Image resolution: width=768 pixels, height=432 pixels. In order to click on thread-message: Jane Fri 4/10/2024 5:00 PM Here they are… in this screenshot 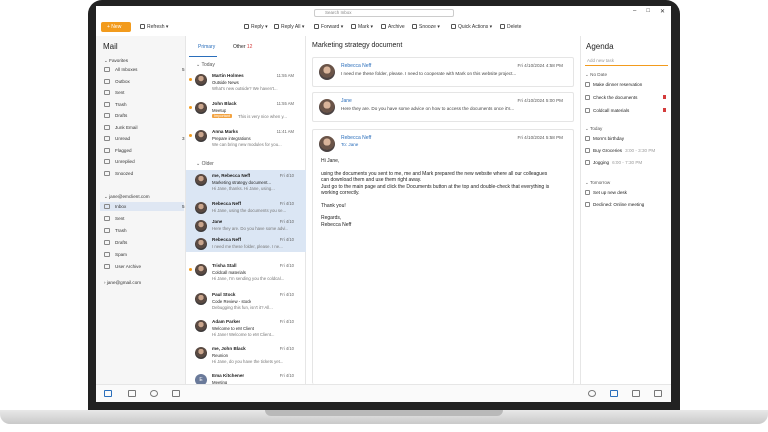, I will do `click(443, 107)`.